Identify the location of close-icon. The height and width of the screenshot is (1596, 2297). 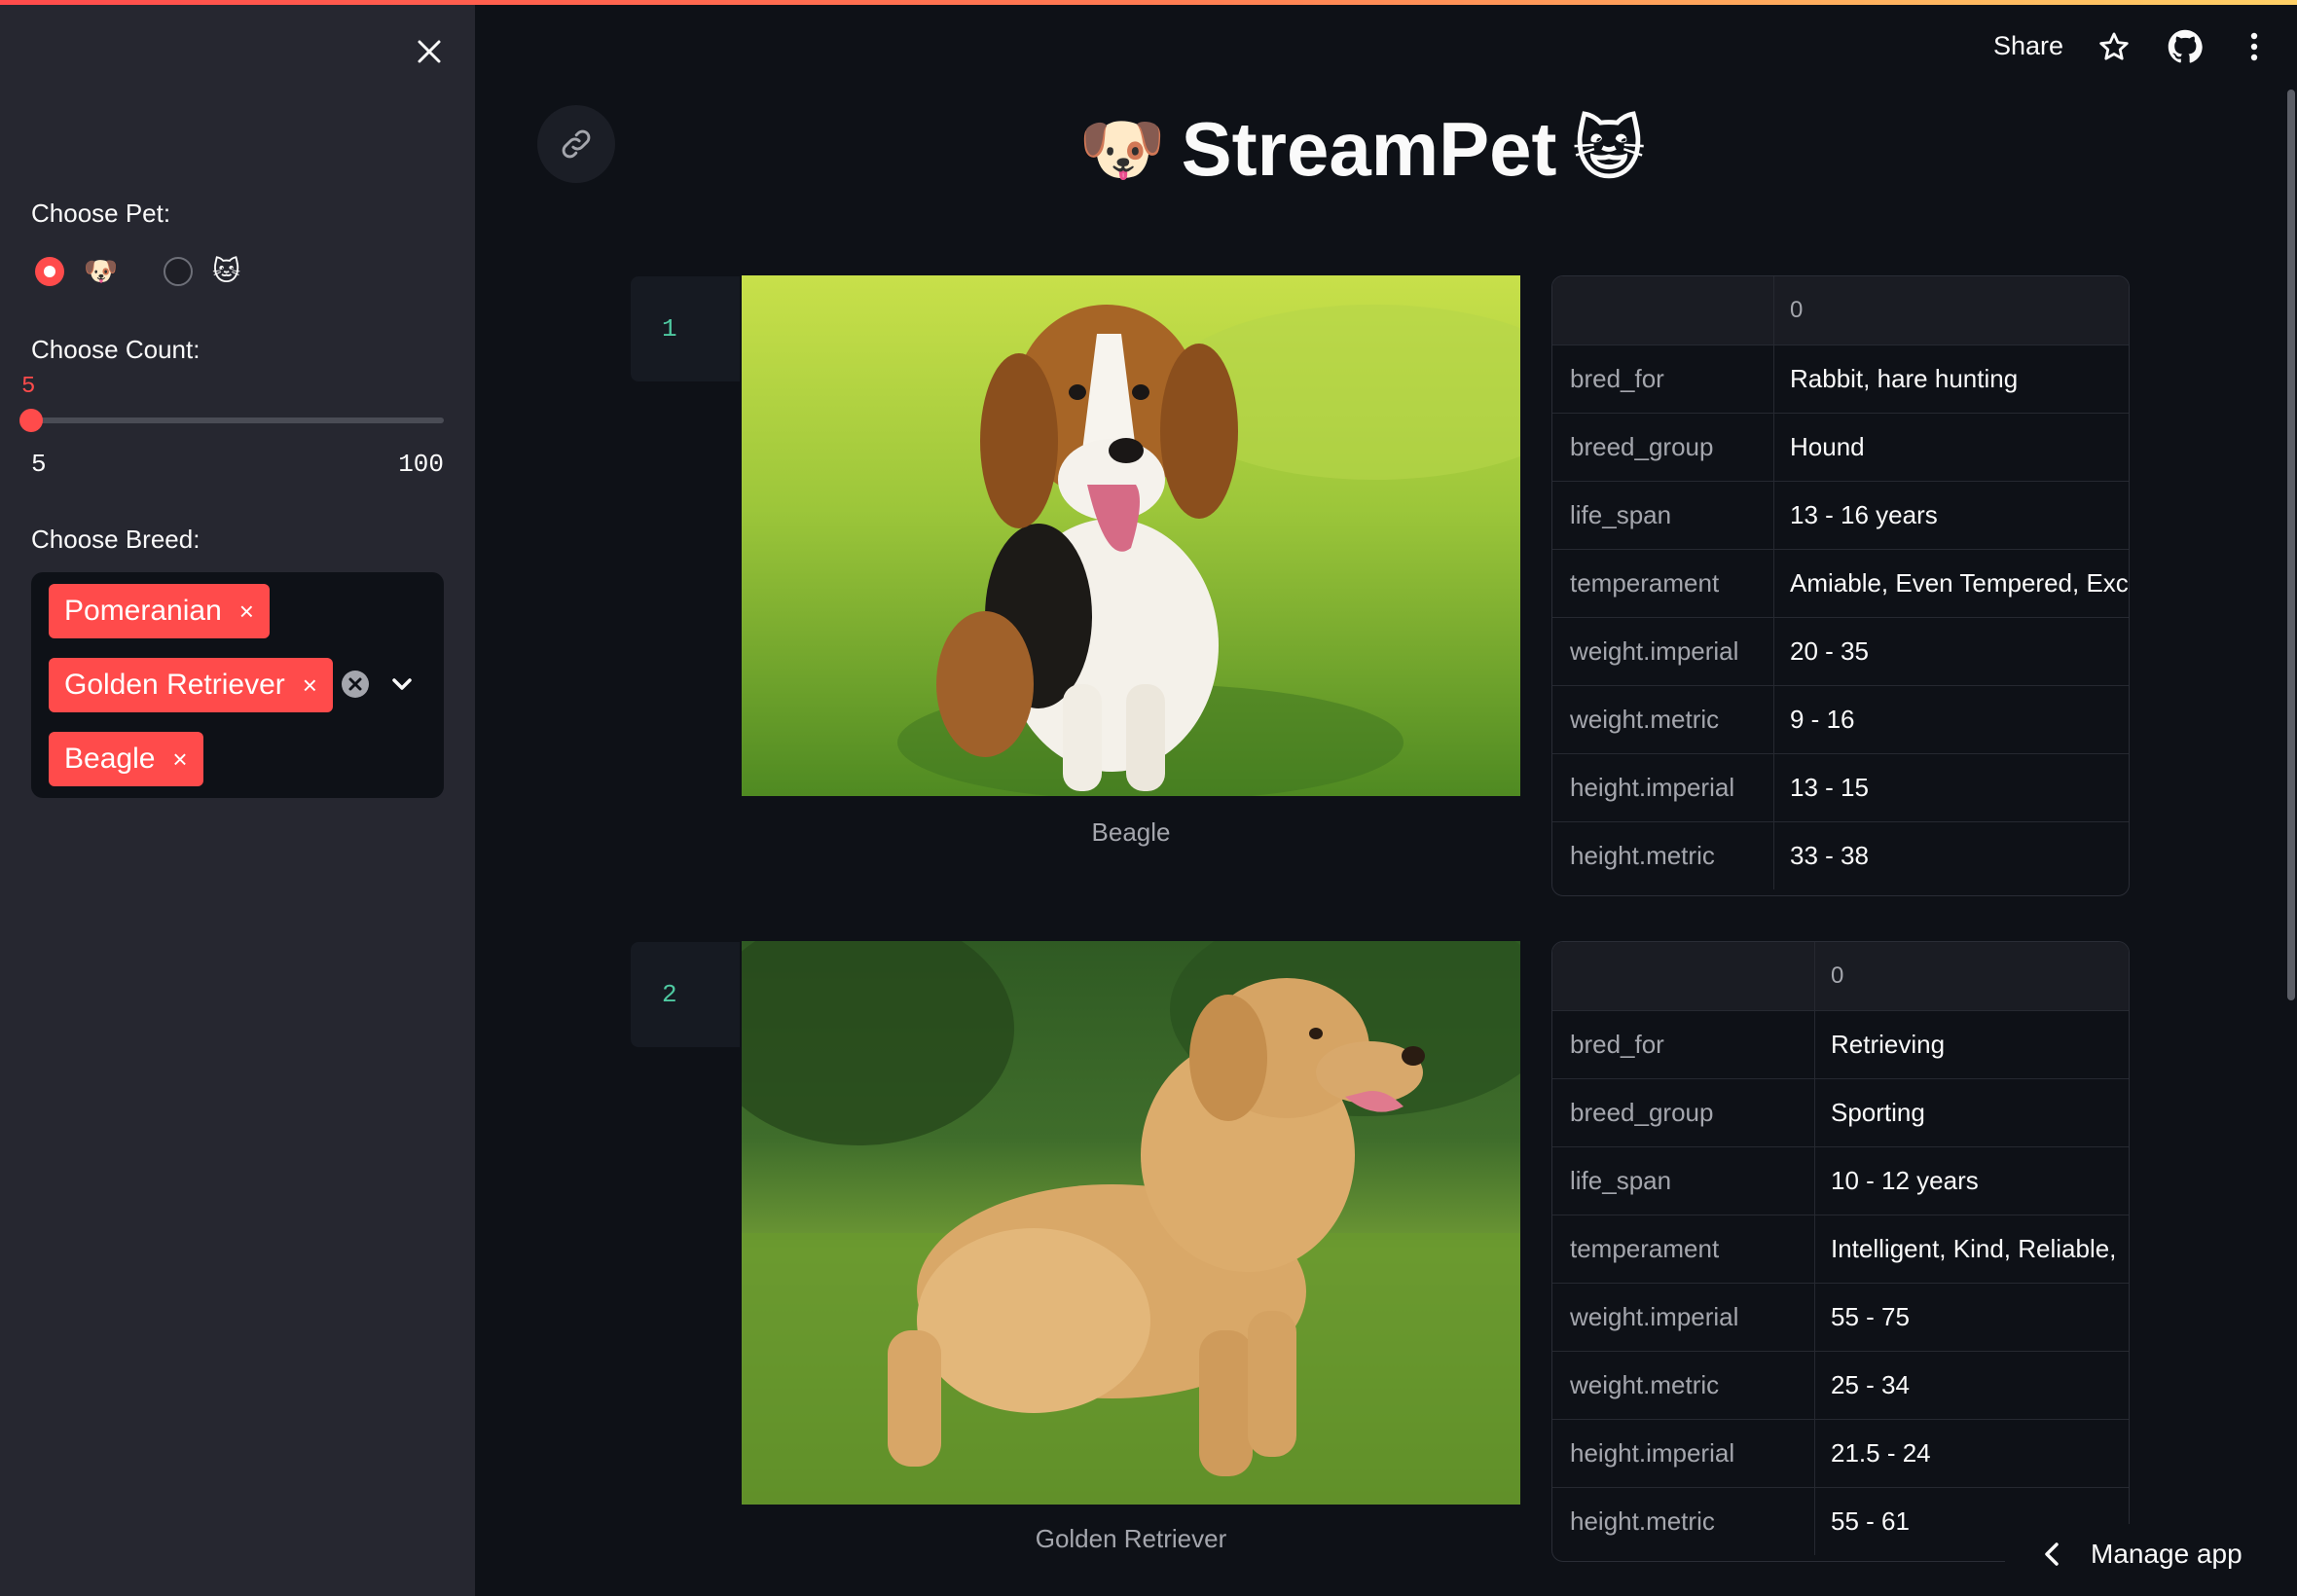
(429, 51).